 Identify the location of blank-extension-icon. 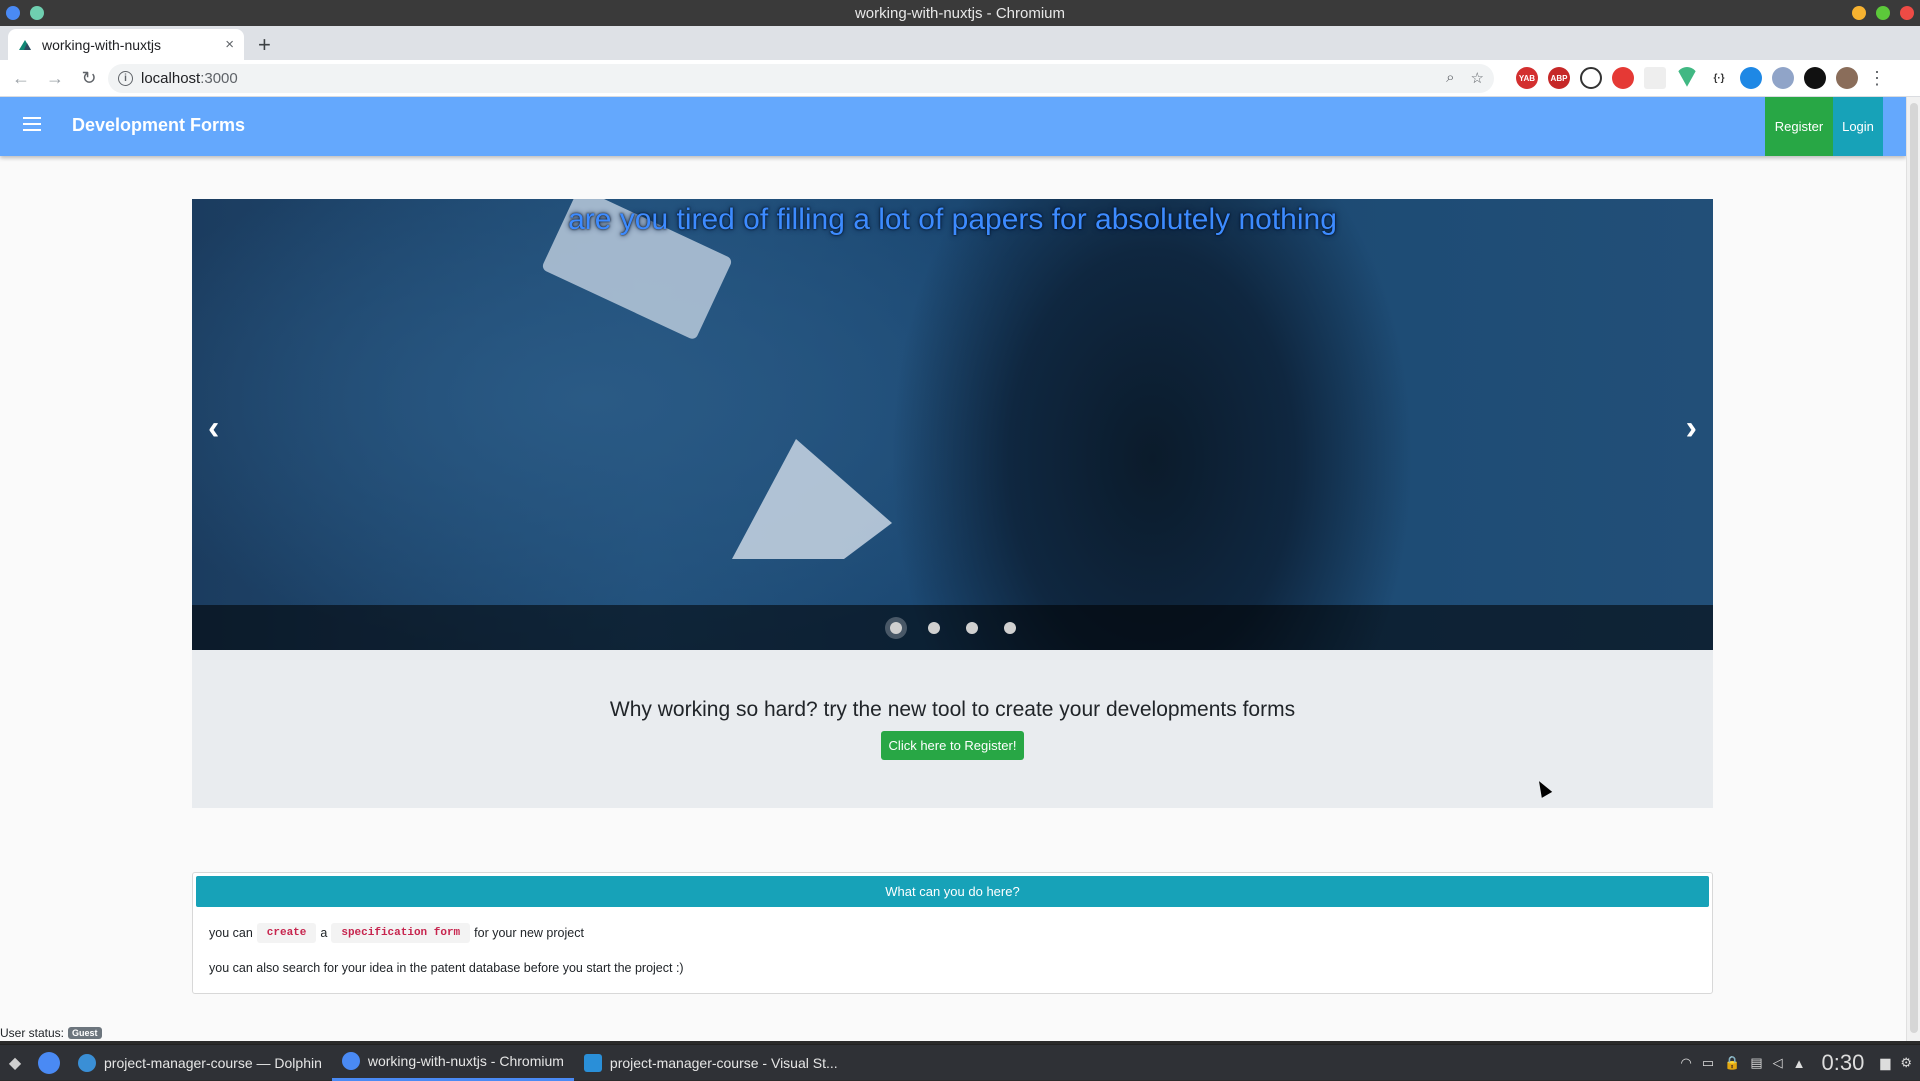
(1655, 78).